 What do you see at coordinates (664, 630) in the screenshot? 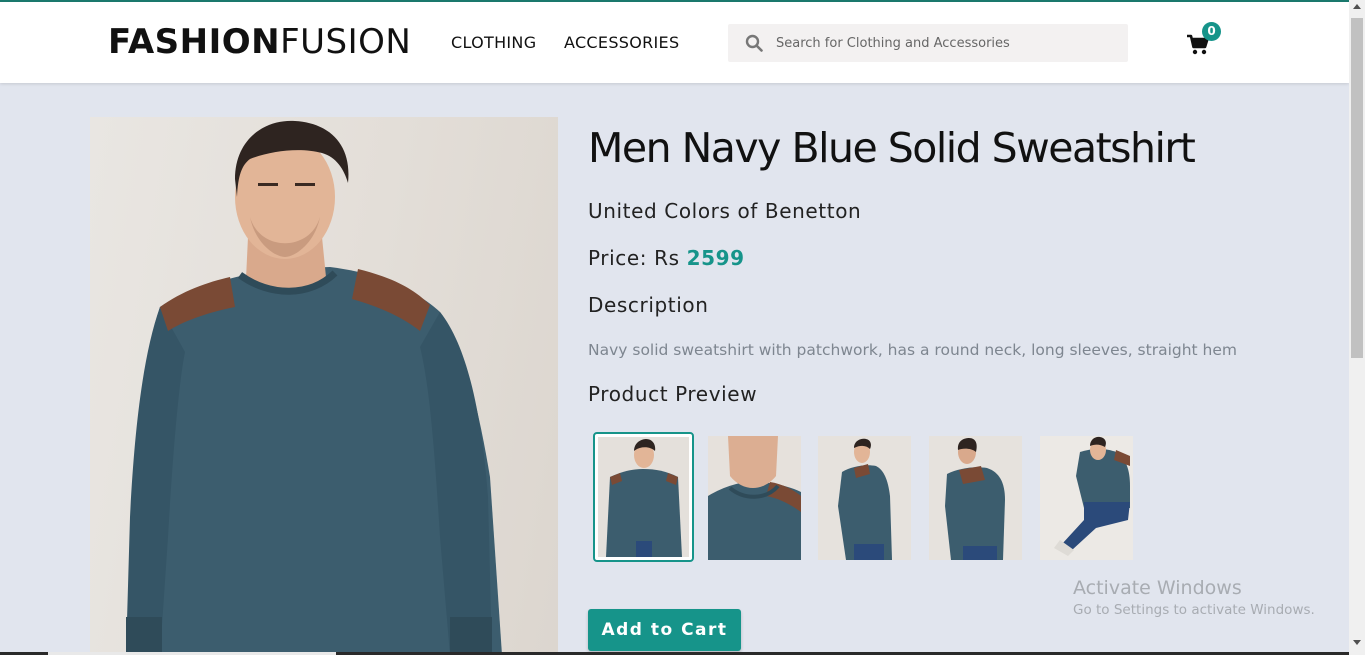
I see `add-to-cart-button: Add to Cart` at bounding box center [664, 630].